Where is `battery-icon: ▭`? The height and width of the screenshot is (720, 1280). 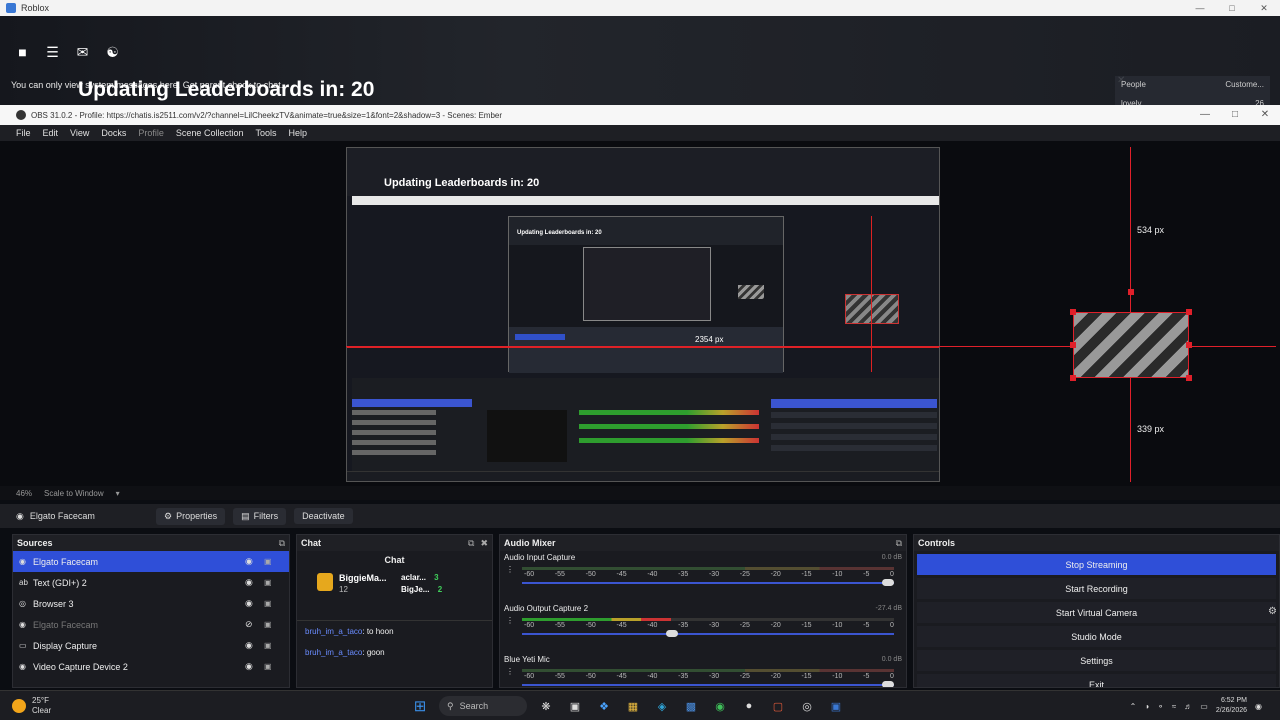 battery-icon: ▭ is located at coordinates (1204, 706).